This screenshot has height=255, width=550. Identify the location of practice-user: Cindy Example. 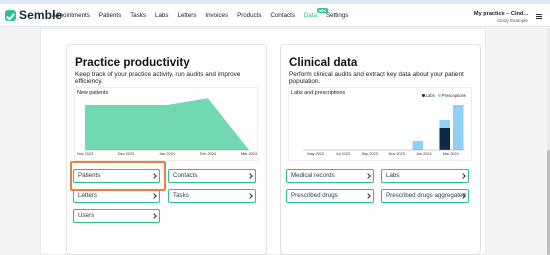
(512, 20).